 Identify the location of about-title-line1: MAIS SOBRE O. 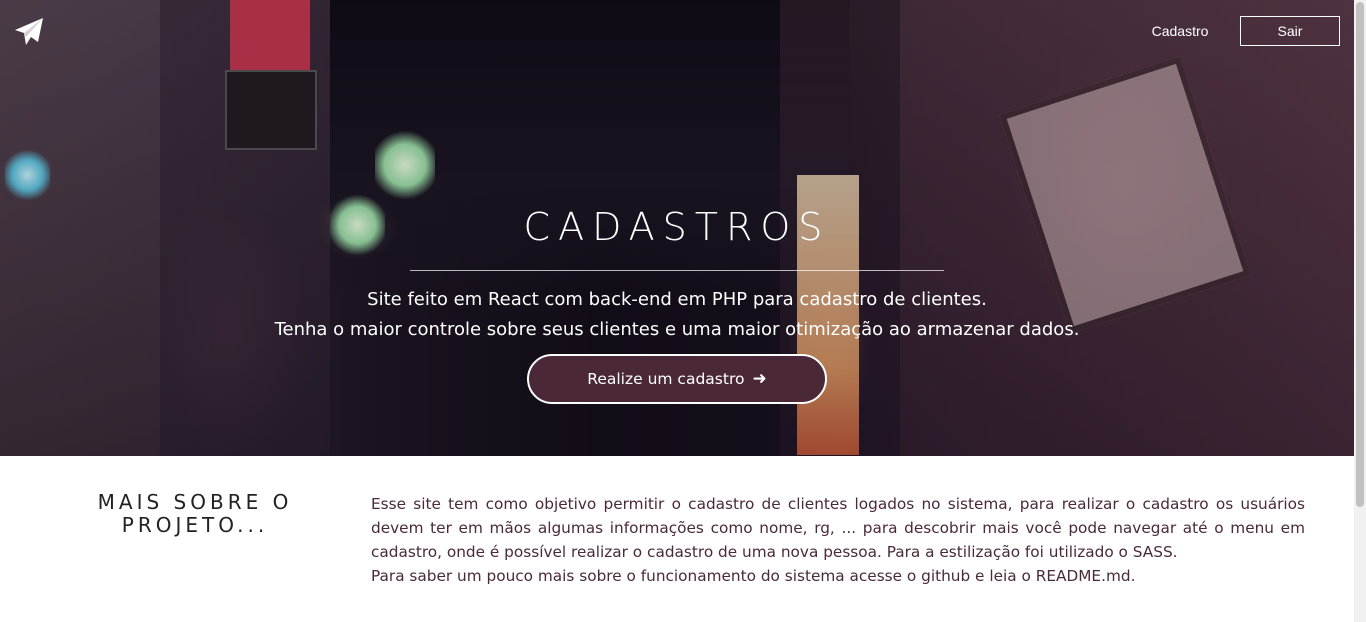
(195, 502).